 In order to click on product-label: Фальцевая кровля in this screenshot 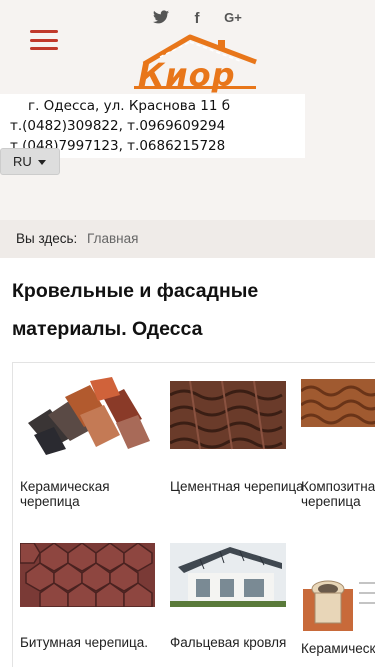, I will do `click(240, 642)`.